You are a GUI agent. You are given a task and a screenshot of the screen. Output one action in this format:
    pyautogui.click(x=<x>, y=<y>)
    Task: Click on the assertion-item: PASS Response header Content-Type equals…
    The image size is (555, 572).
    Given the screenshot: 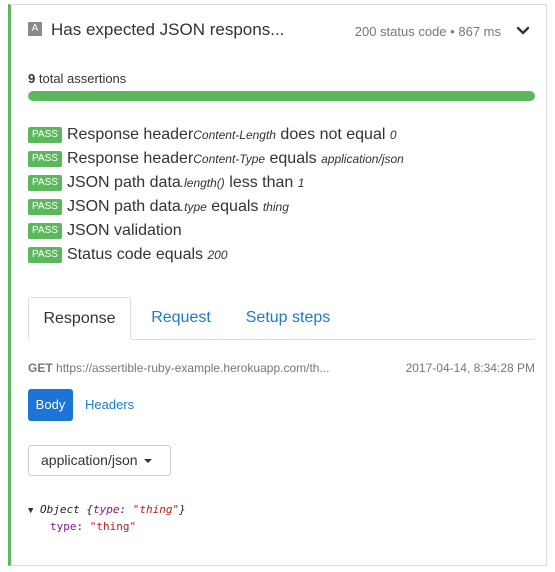 What is the action you would take?
    pyautogui.click(x=216, y=159)
    